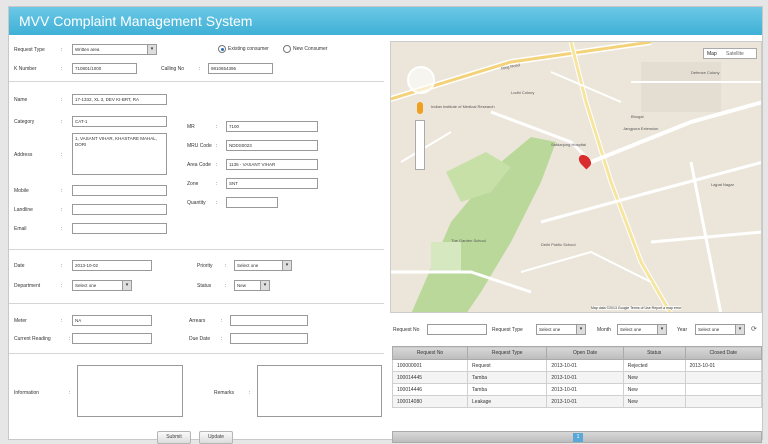 The width and height of the screenshot is (768, 444). What do you see at coordinates (191, 127) in the screenshot?
I see `mr-label: MR` at bounding box center [191, 127].